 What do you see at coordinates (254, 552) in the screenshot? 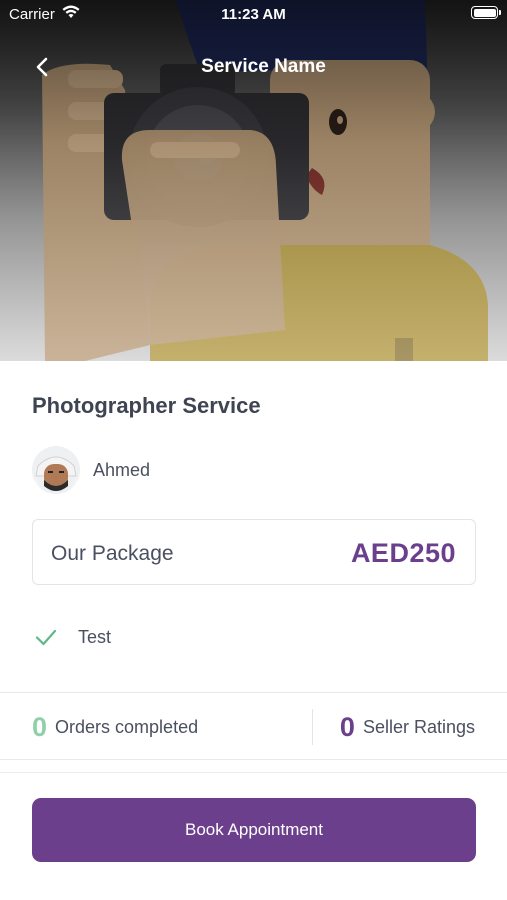
I see `package-card: Our Package AED250` at bounding box center [254, 552].